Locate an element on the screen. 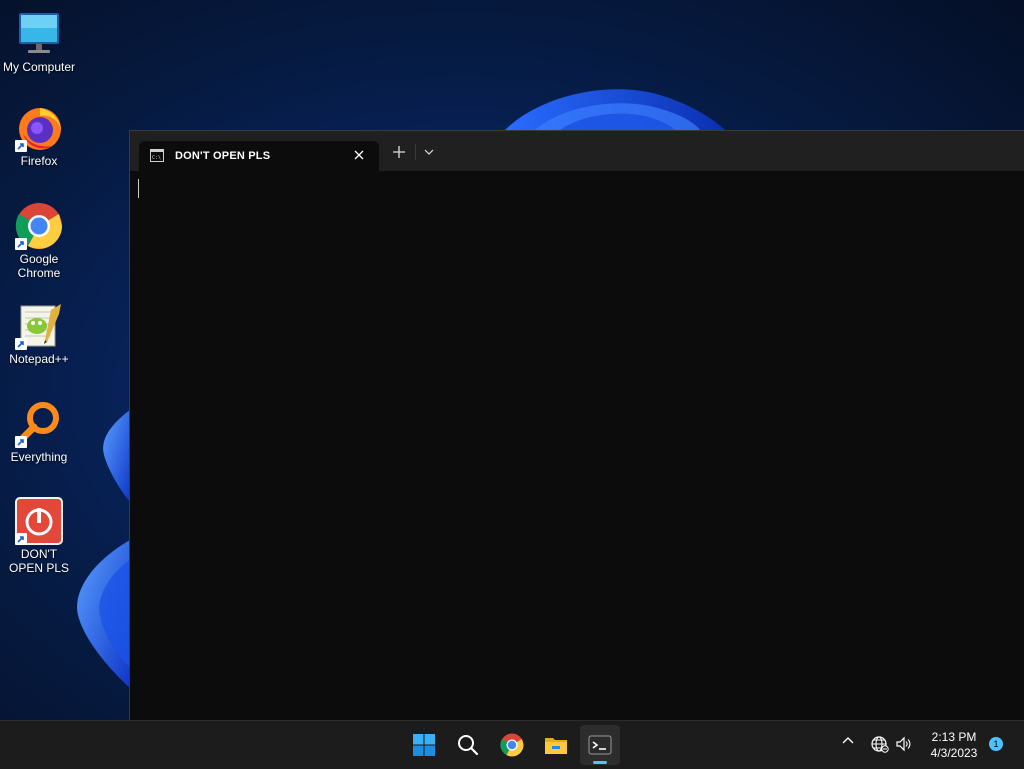 The image size is (1024, 769). desktop-icon-firefox: Firefox is located at coordinates (39, 136).